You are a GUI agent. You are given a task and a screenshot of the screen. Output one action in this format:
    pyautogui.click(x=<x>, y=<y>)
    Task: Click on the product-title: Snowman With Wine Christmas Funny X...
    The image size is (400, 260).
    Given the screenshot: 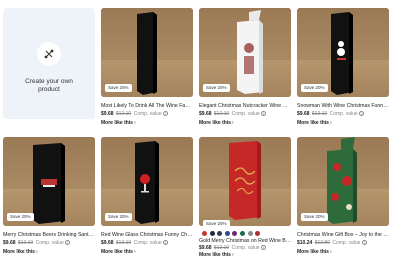 What is the action you would take?
    pyautogui.click(x=343, y=106)
    